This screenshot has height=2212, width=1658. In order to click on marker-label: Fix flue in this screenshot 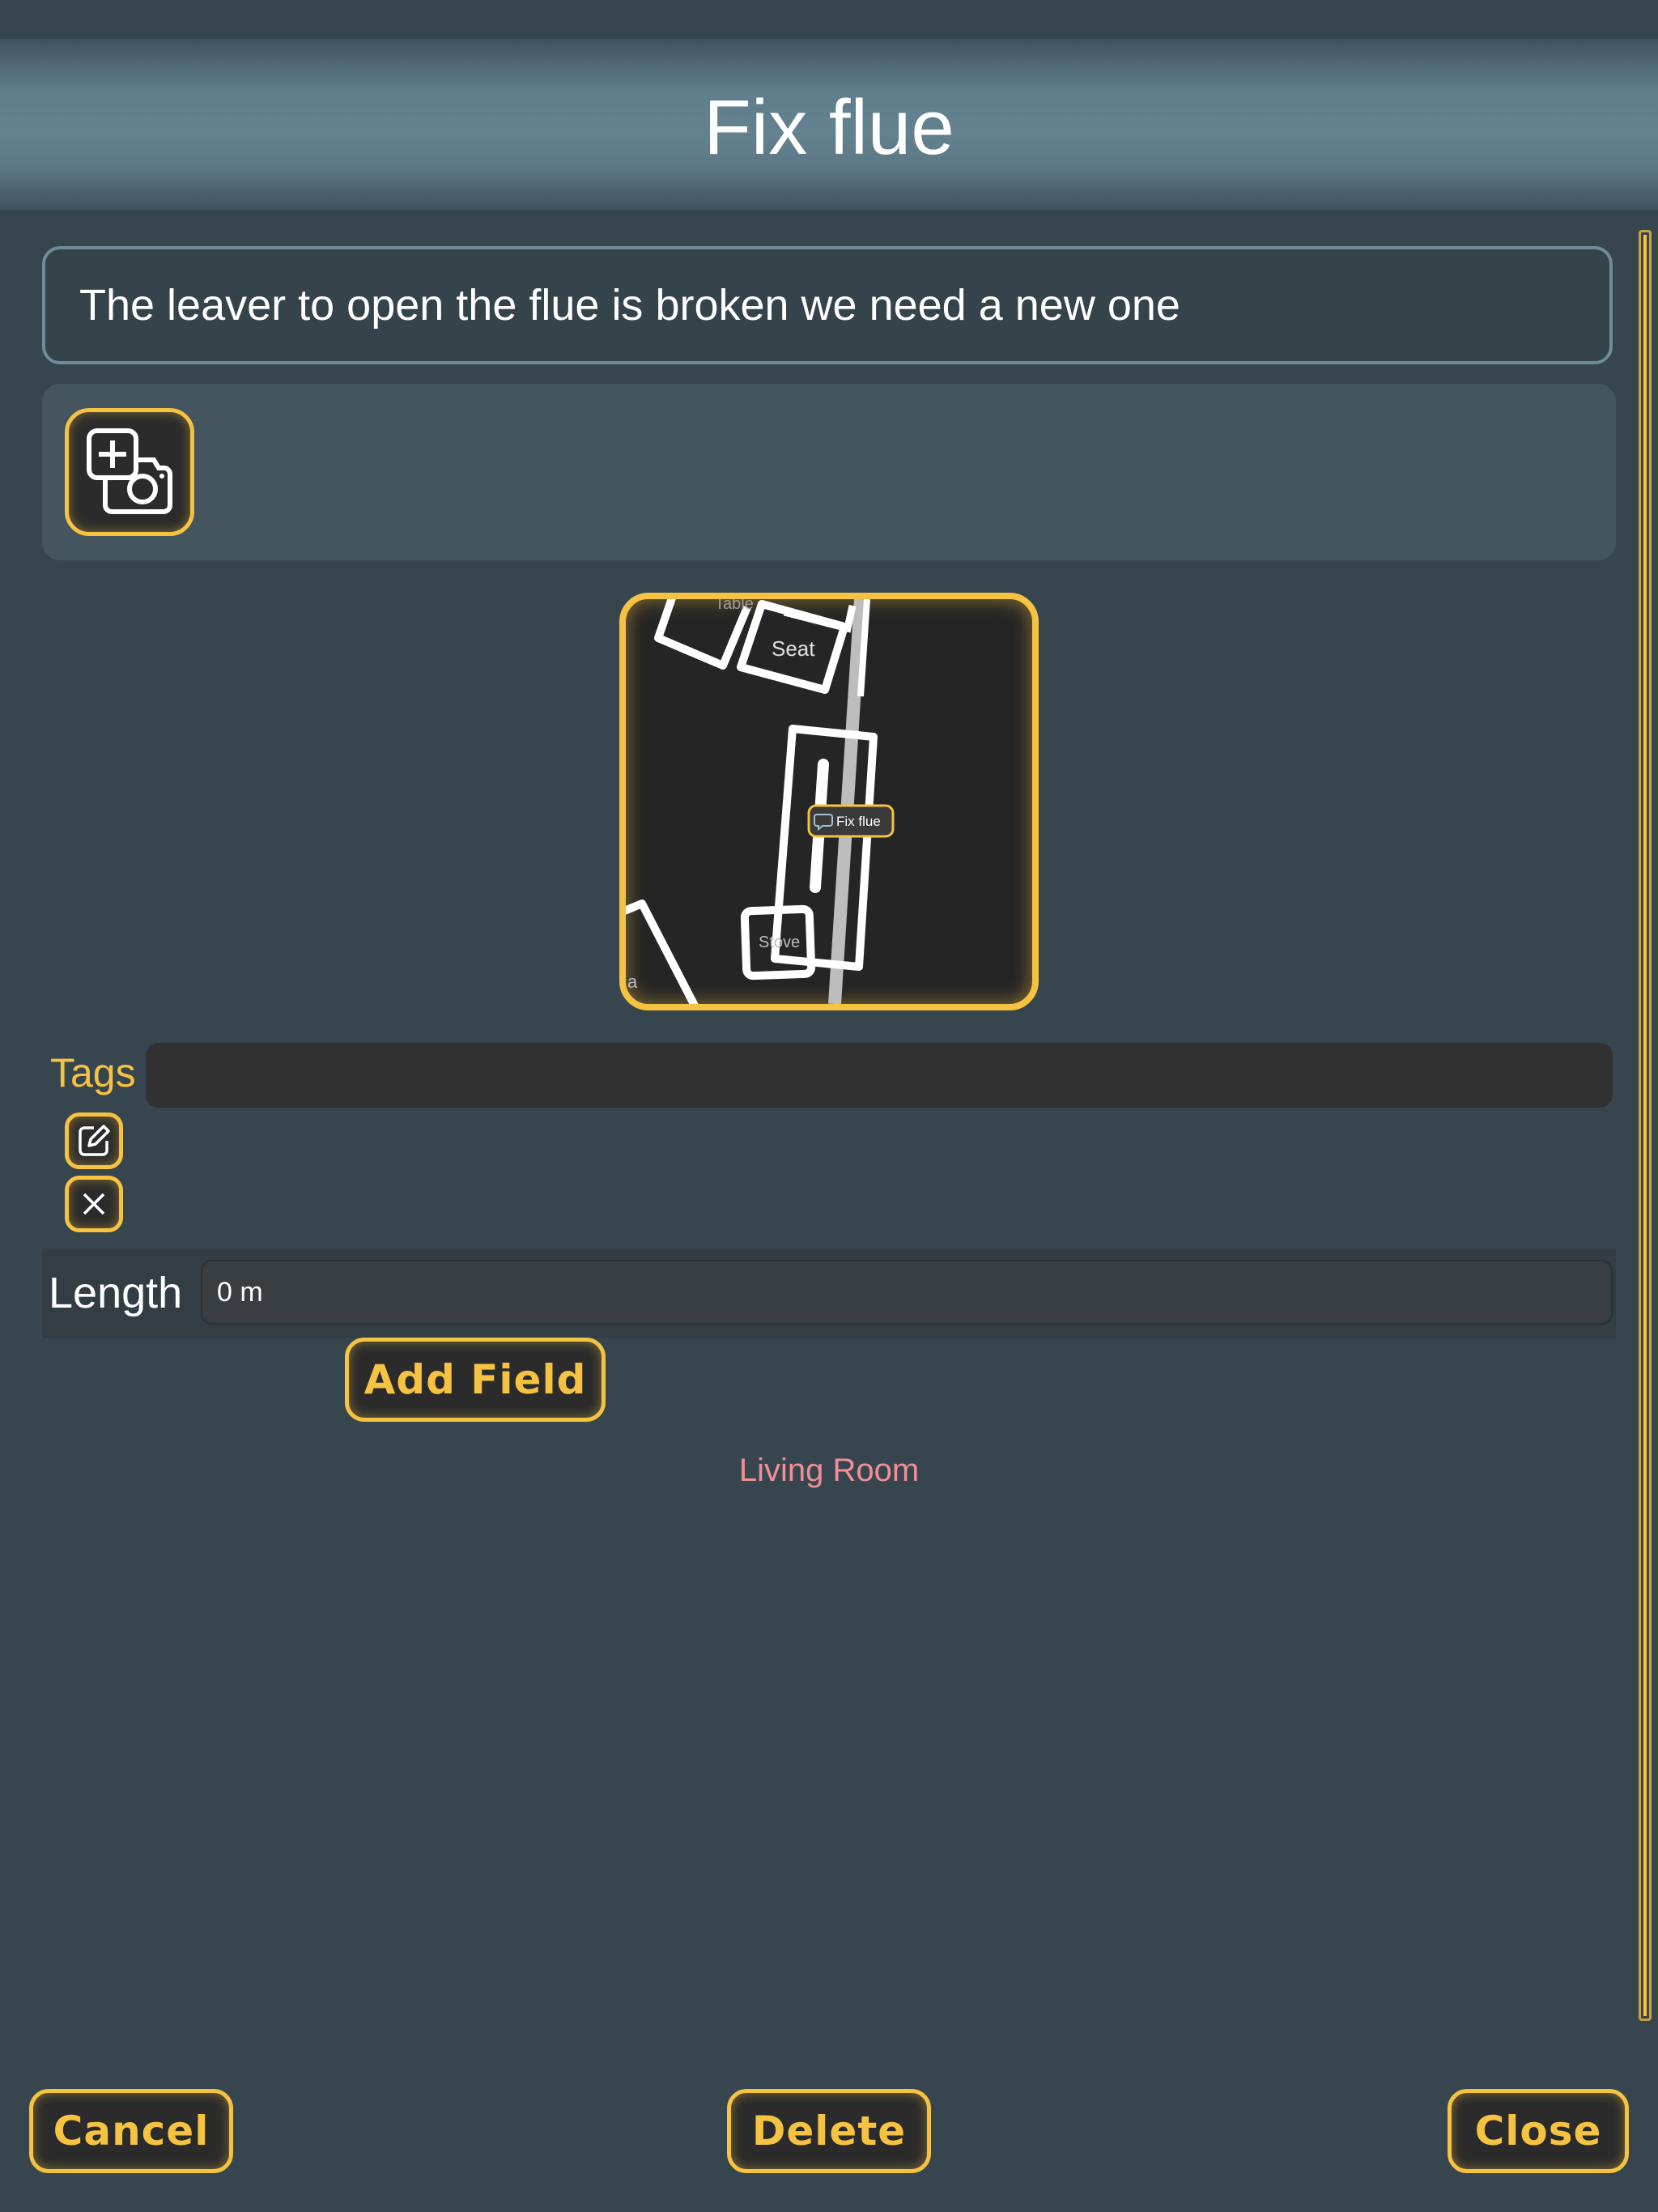, I will do `click(858, 822)`.